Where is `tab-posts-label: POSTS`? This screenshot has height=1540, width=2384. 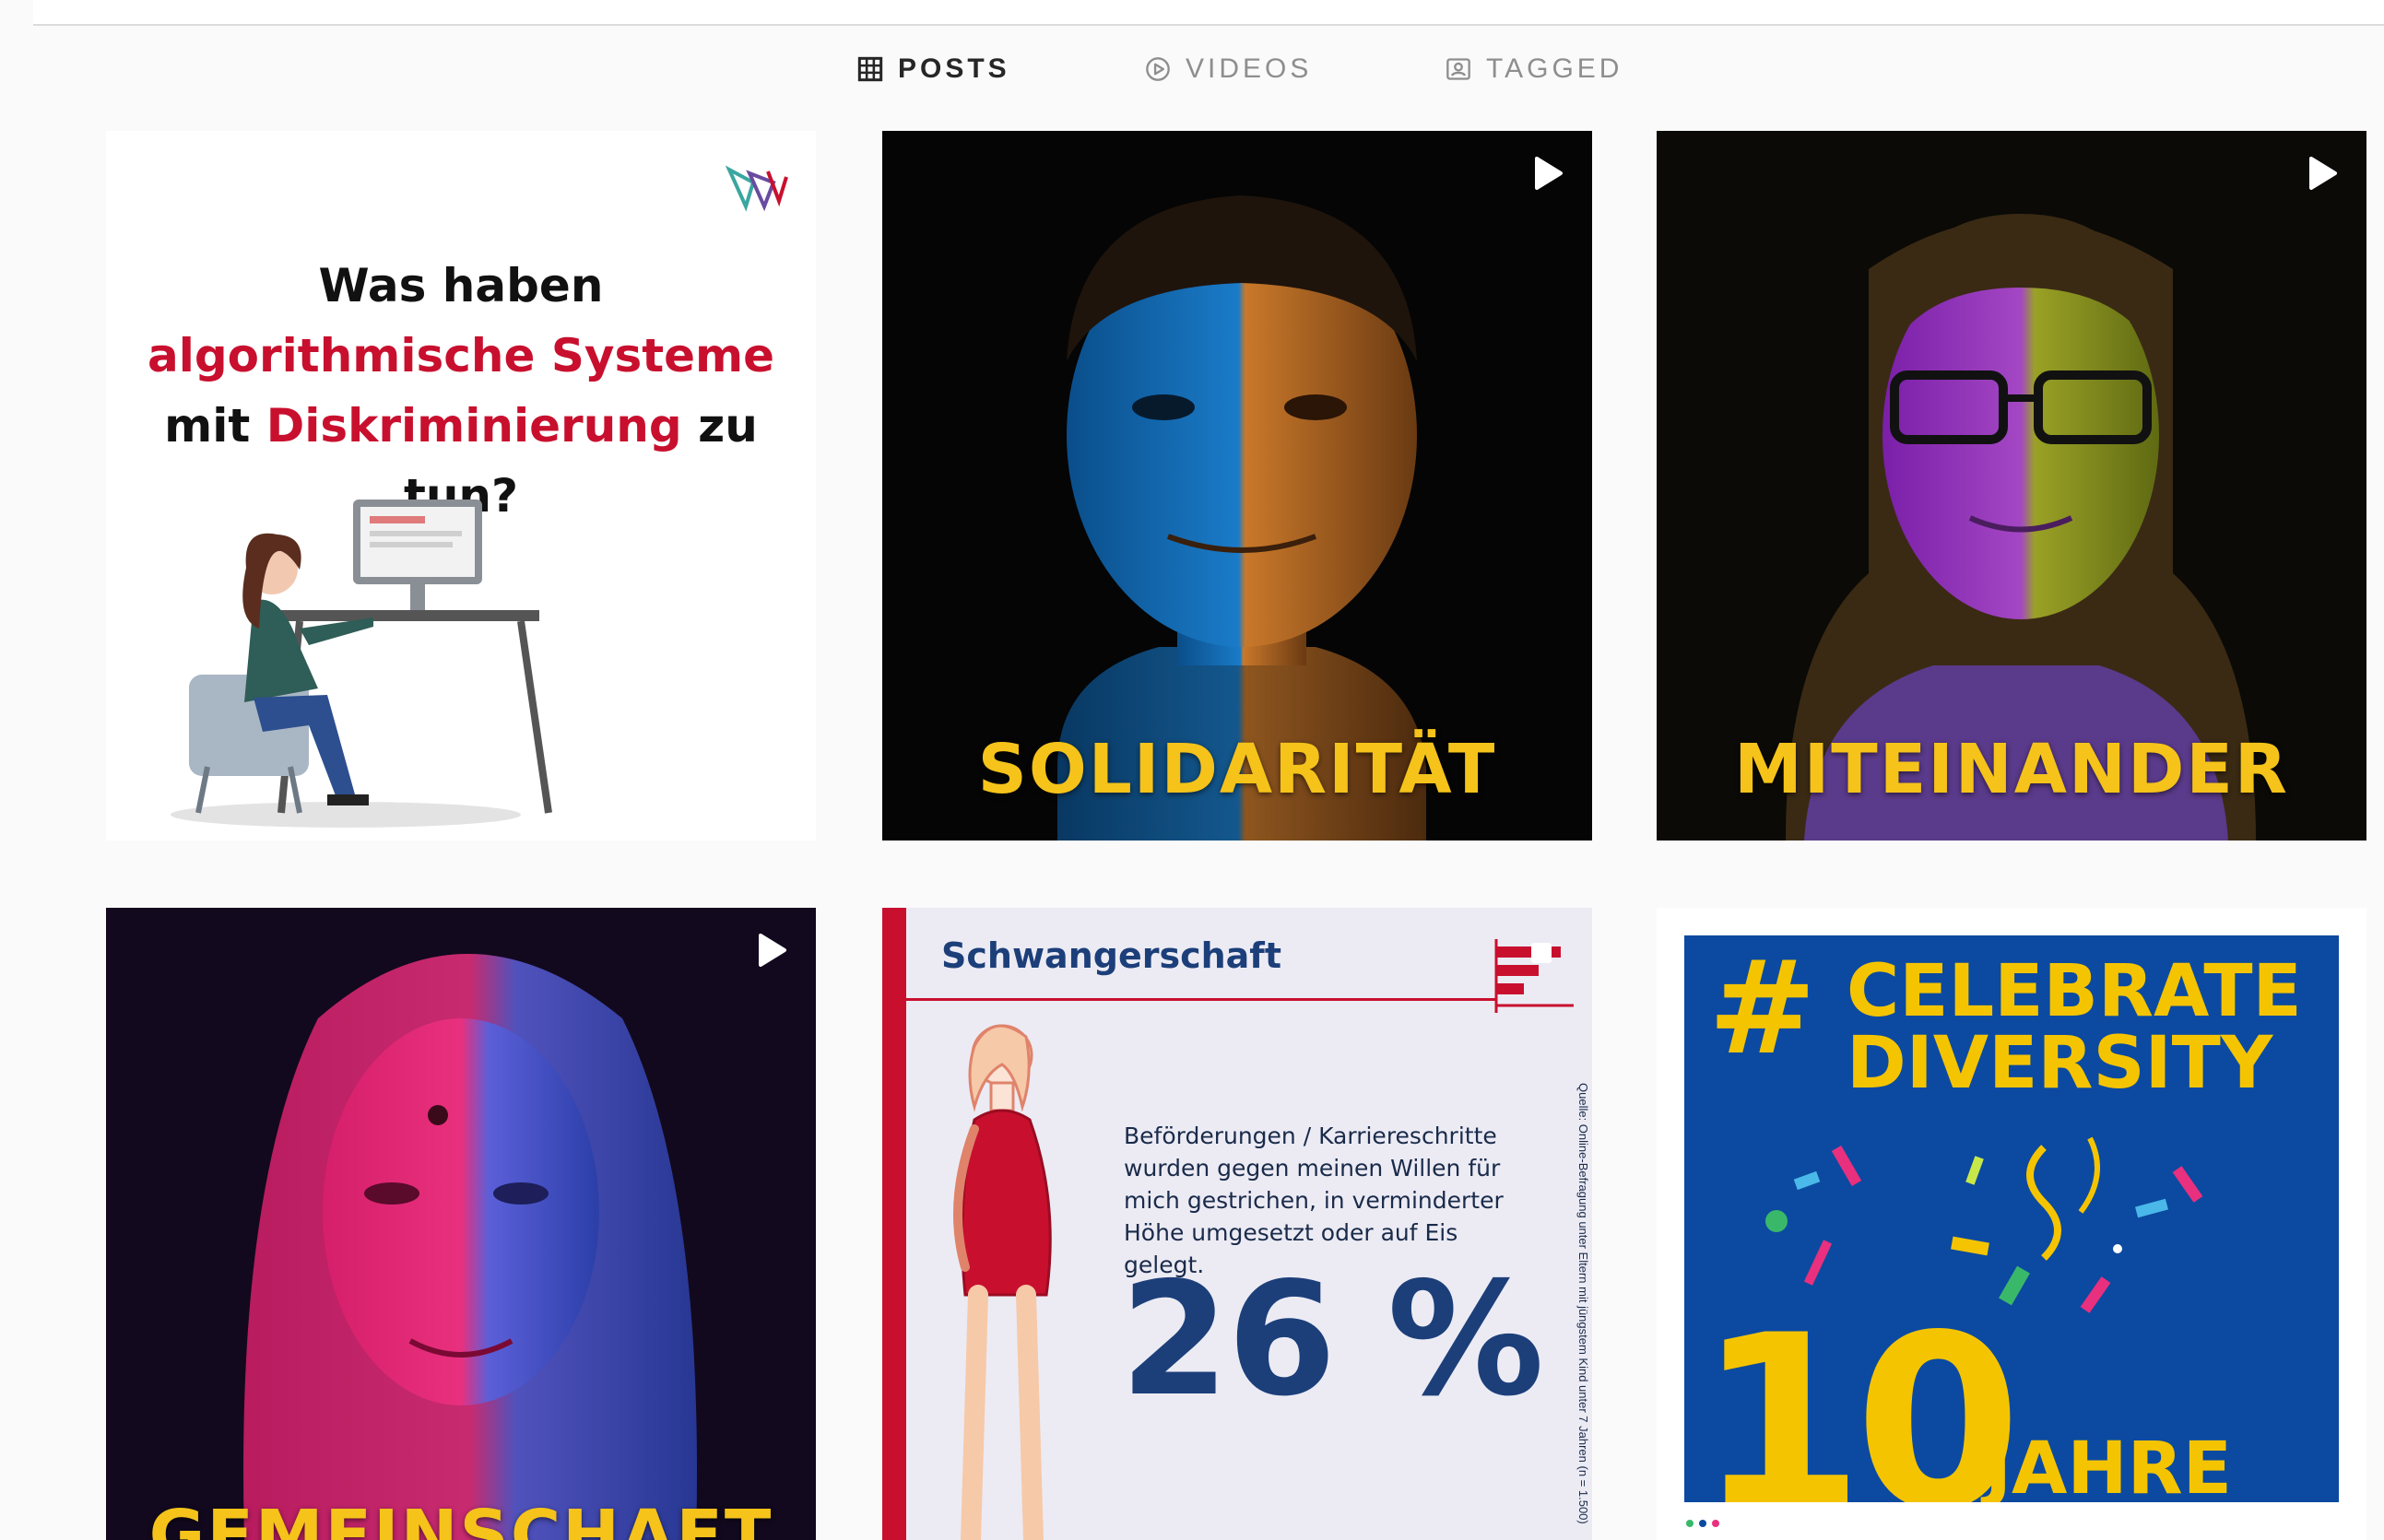
tab-posts-label: POSTS is located at coordinates (954, 68).